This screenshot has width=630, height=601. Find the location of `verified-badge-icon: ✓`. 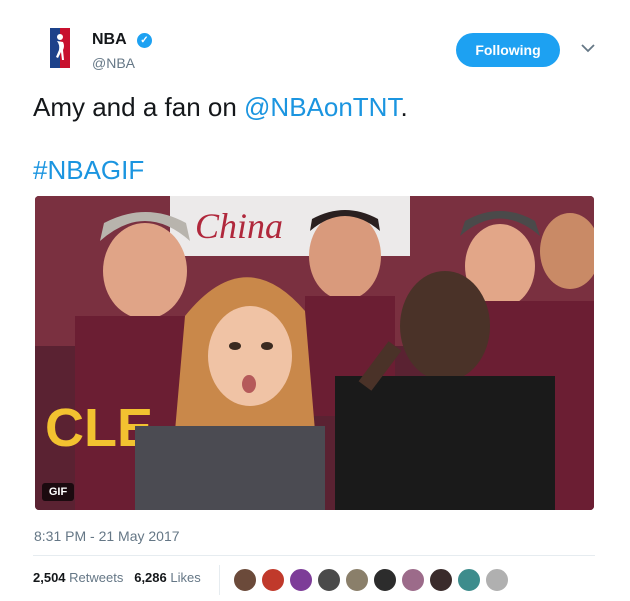

verified-badge-icon: ✓ is located at coordinates (144, 40).